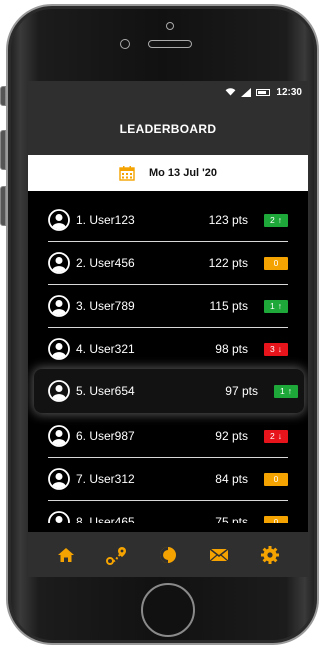 The height and width of the screenshot is (650, 324). What do you see at coordinates (228, 263) in the screenshot?
I see `user-points: 122 pts` at bounding box center [228, 263].